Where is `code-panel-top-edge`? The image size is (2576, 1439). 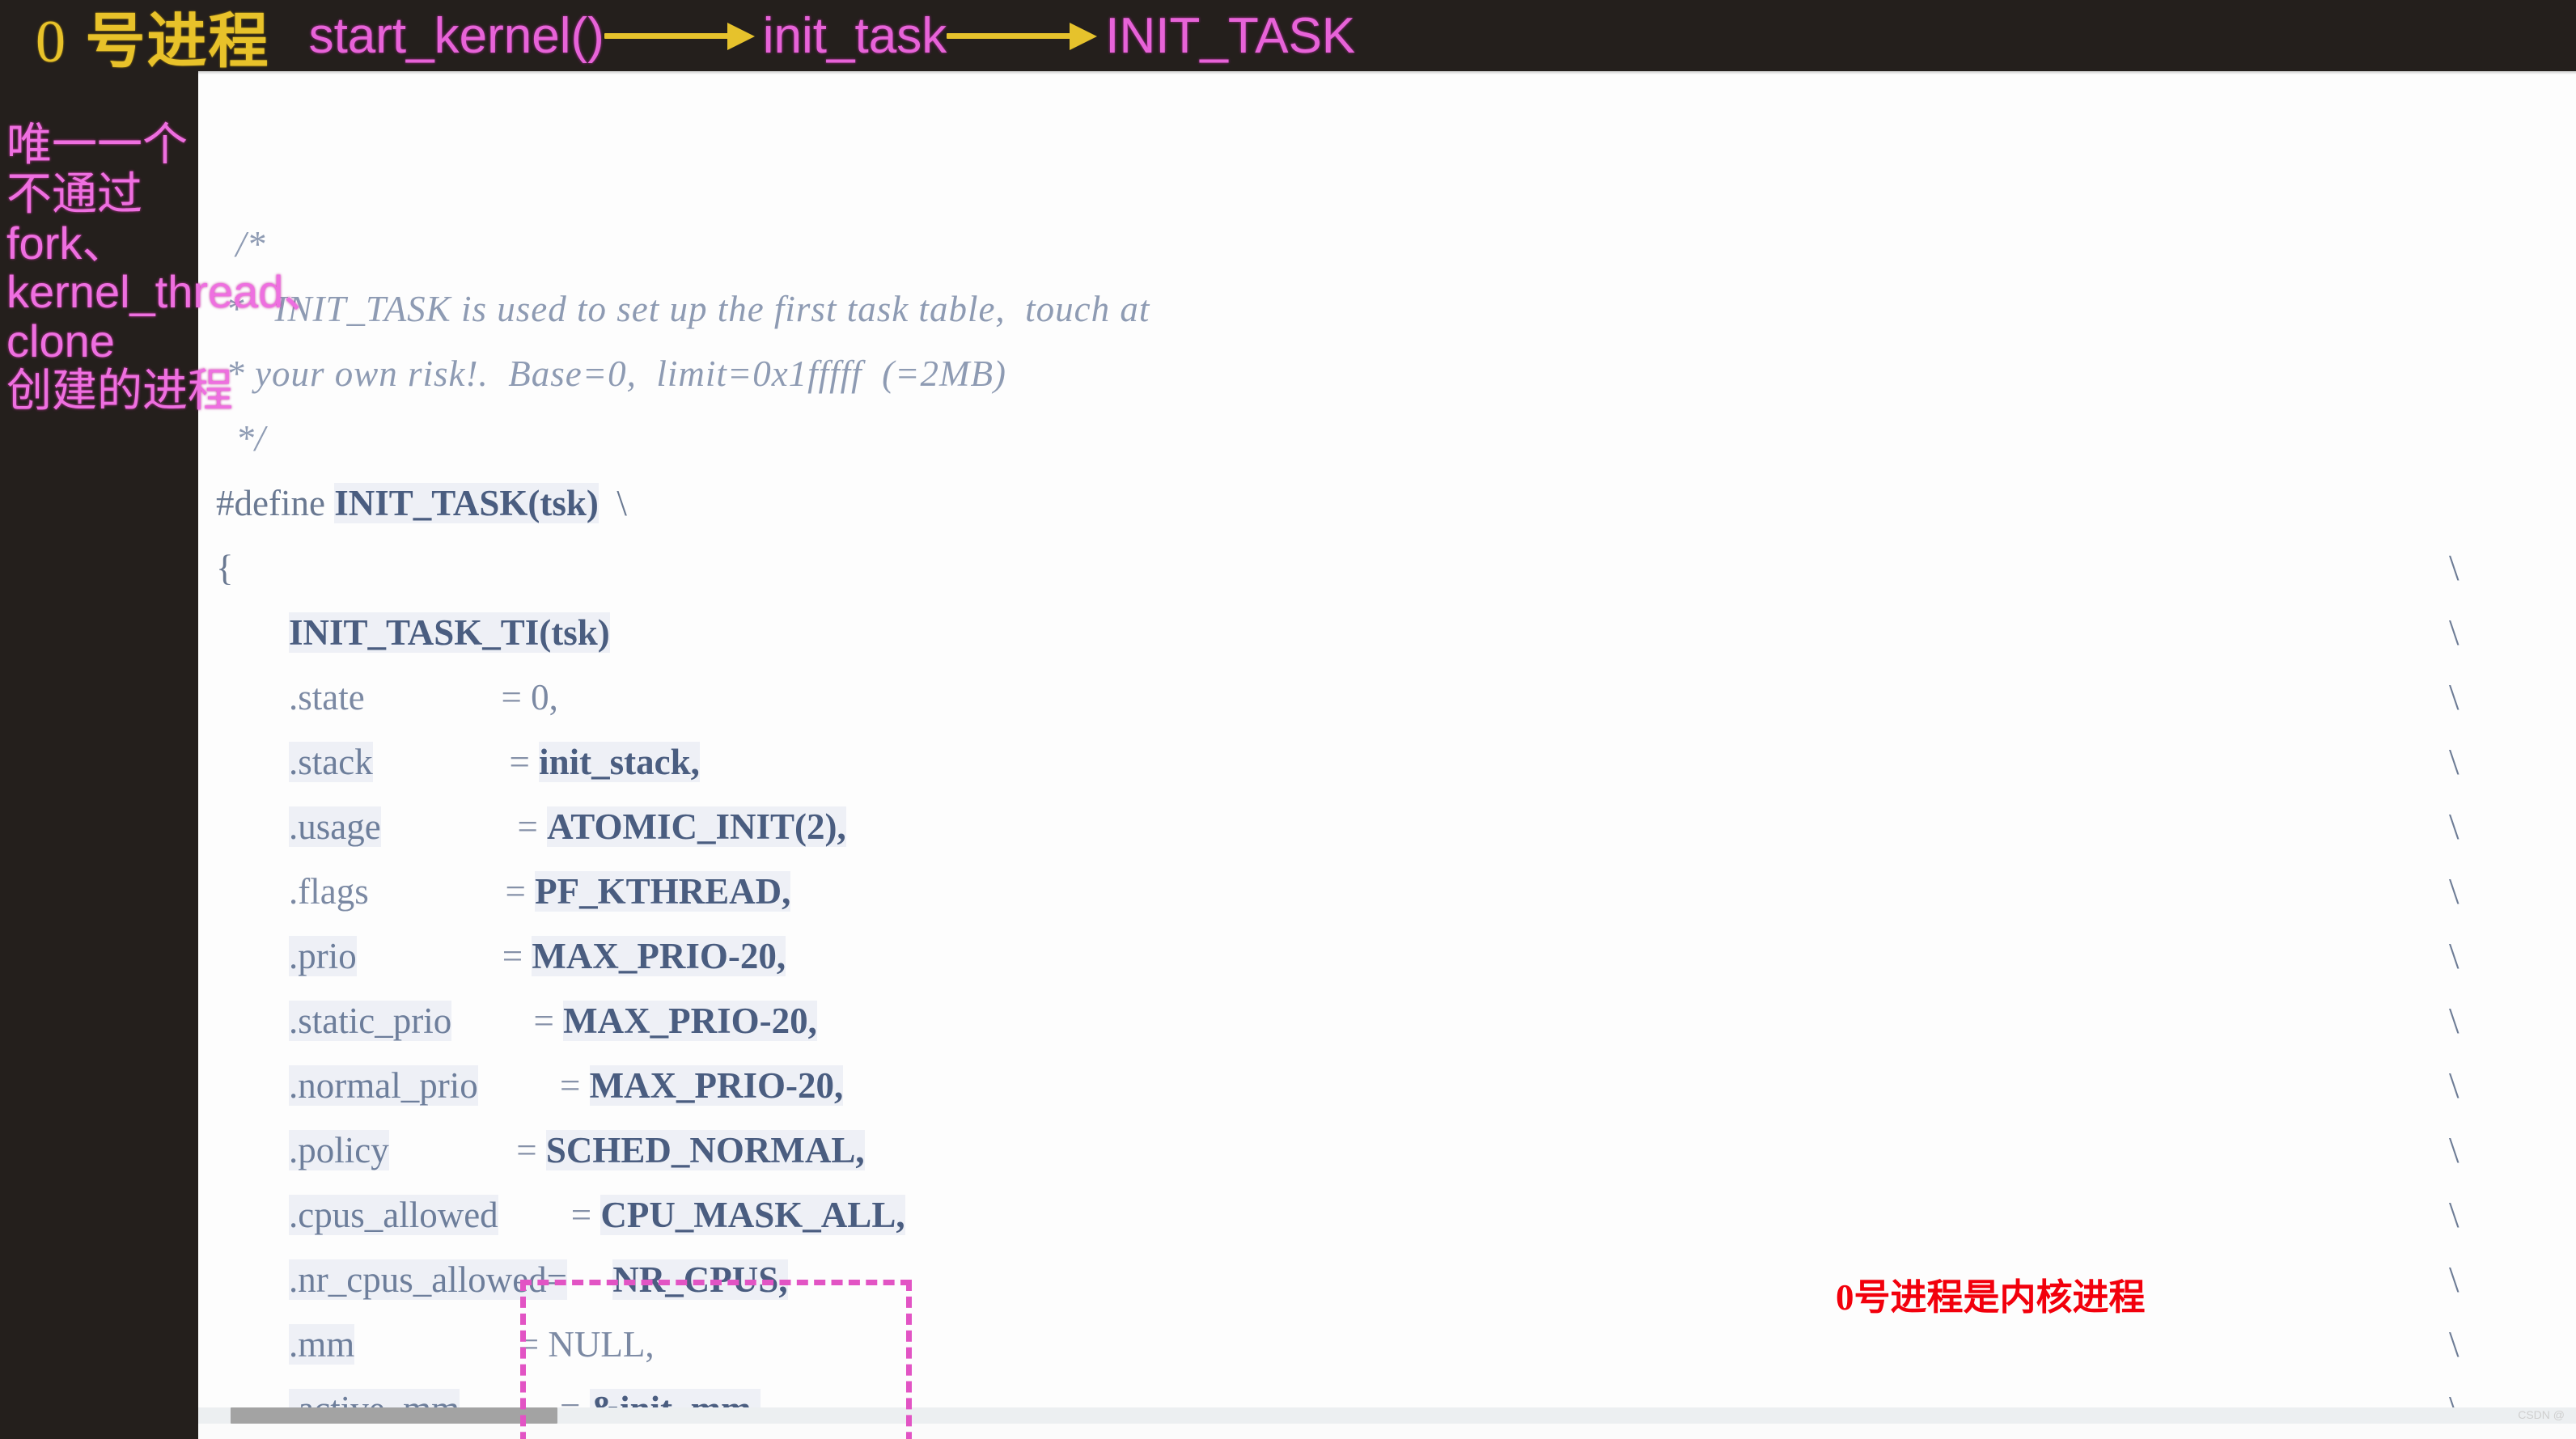 code-panel-top-edge is located at coordinates (1387, 72).